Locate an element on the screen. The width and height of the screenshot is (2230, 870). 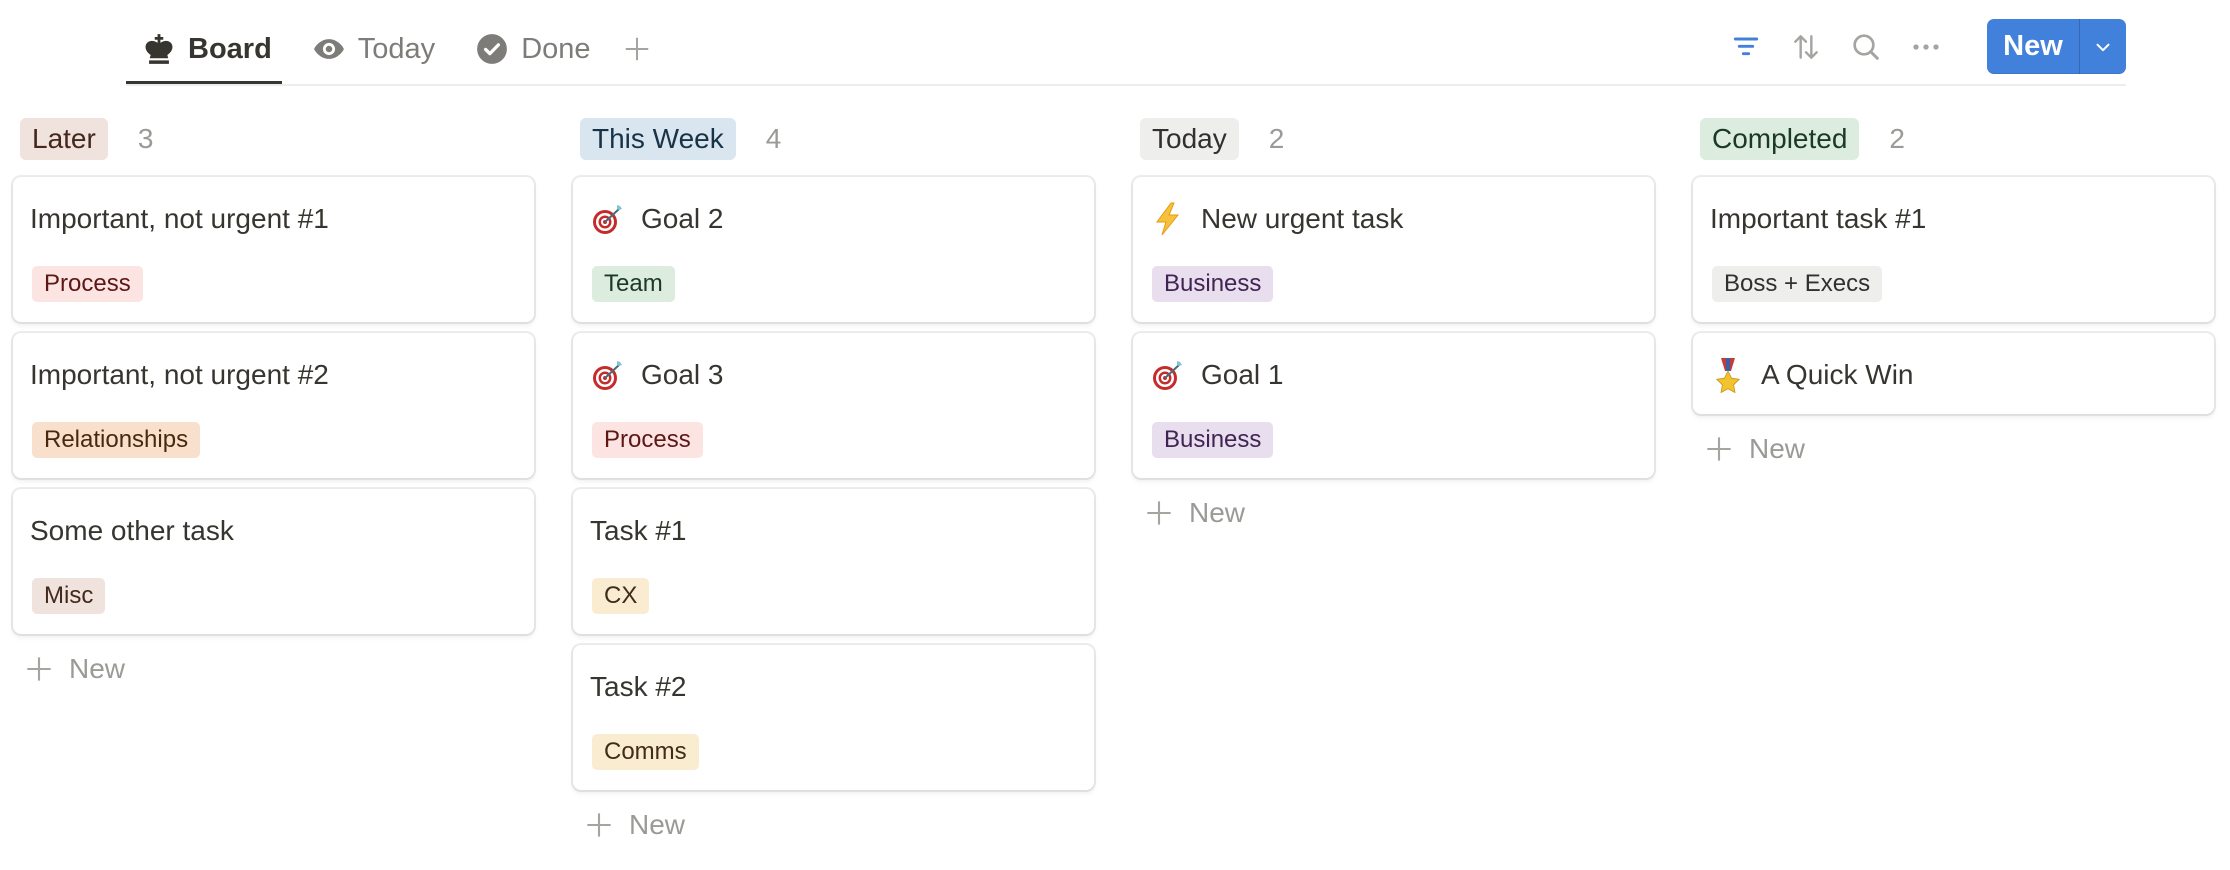
more-options-button is located at coordinates (1926, 47).